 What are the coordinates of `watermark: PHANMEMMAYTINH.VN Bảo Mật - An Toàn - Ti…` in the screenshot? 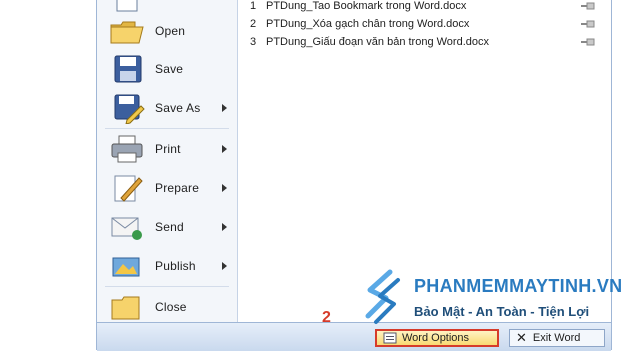 It's located at (498, 298).